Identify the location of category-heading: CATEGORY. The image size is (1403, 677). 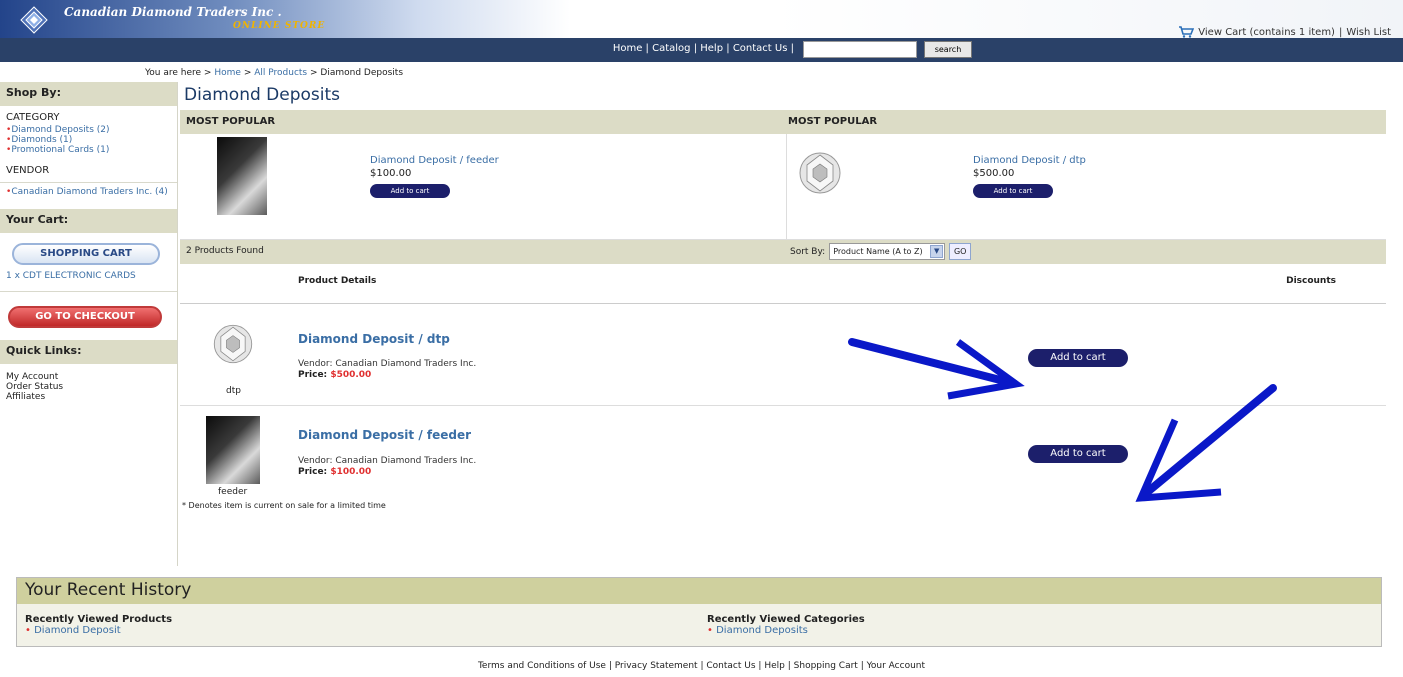
(33, 117).